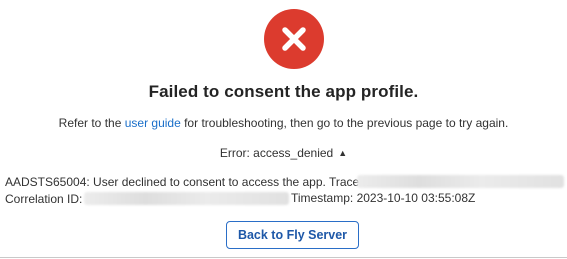  Describe the element at coordinates (283, 91) in the screenshot. I see `page-title: Failed to consent the app profile.` at that location.